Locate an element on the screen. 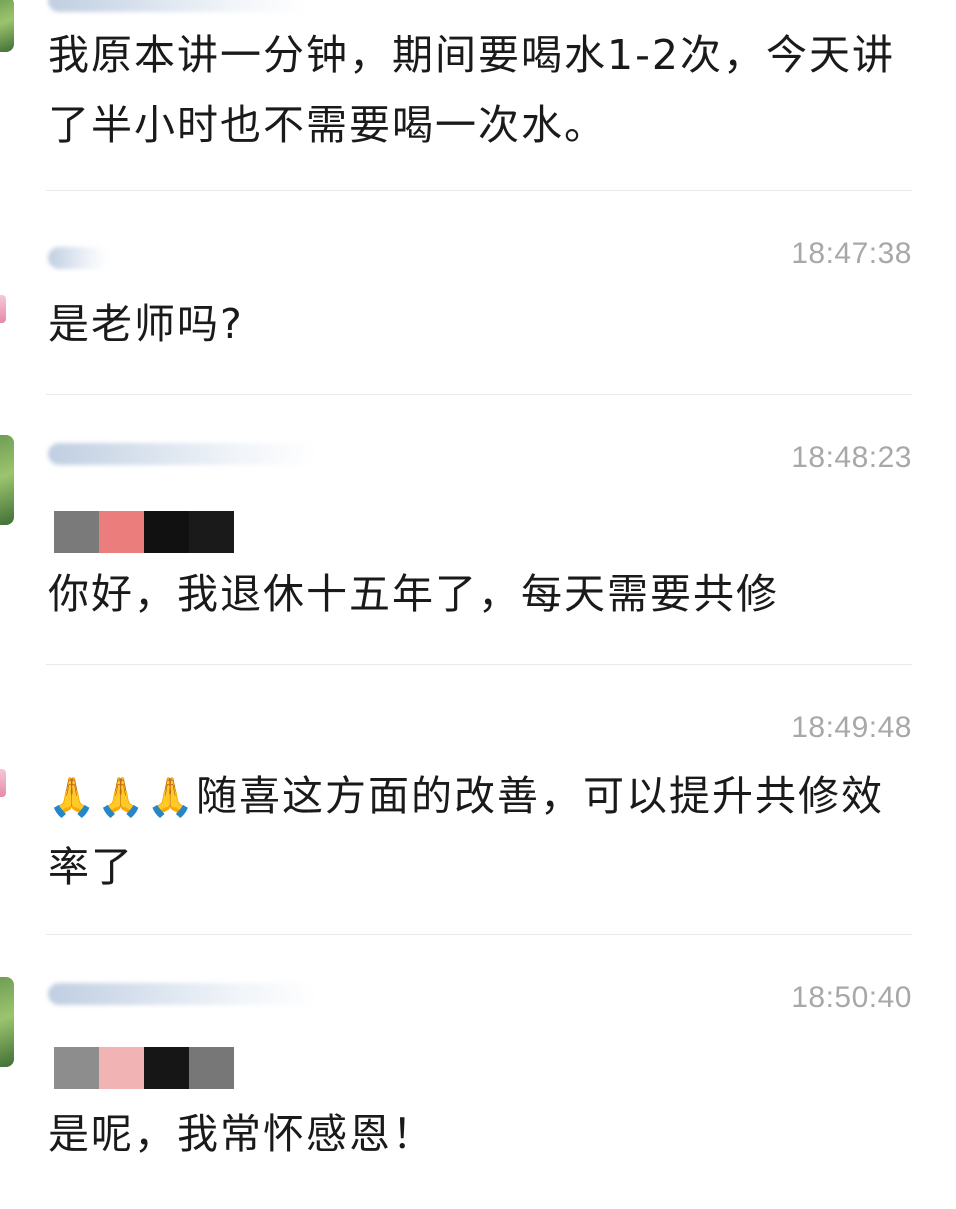 Image resolution: width=956 pixels, height=1209 pixels. message-timestamp: 18:48:23 is located at coordinates (851, 457).